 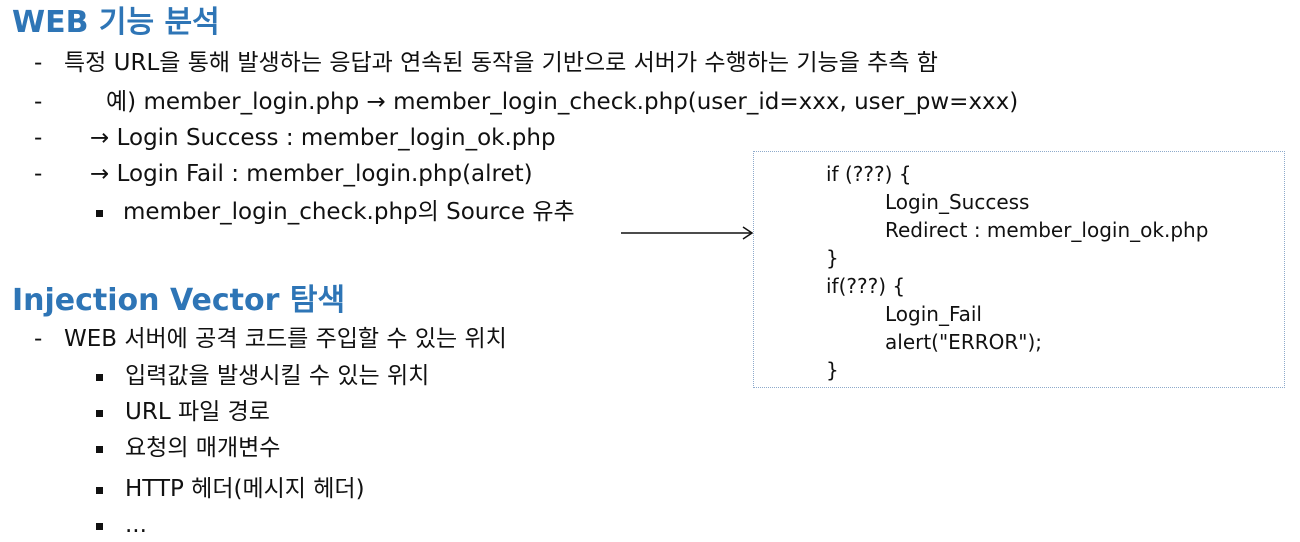 I want to click on sub-list-item: member_login_check.php의 Source 유추, so click(x=310, y=214).